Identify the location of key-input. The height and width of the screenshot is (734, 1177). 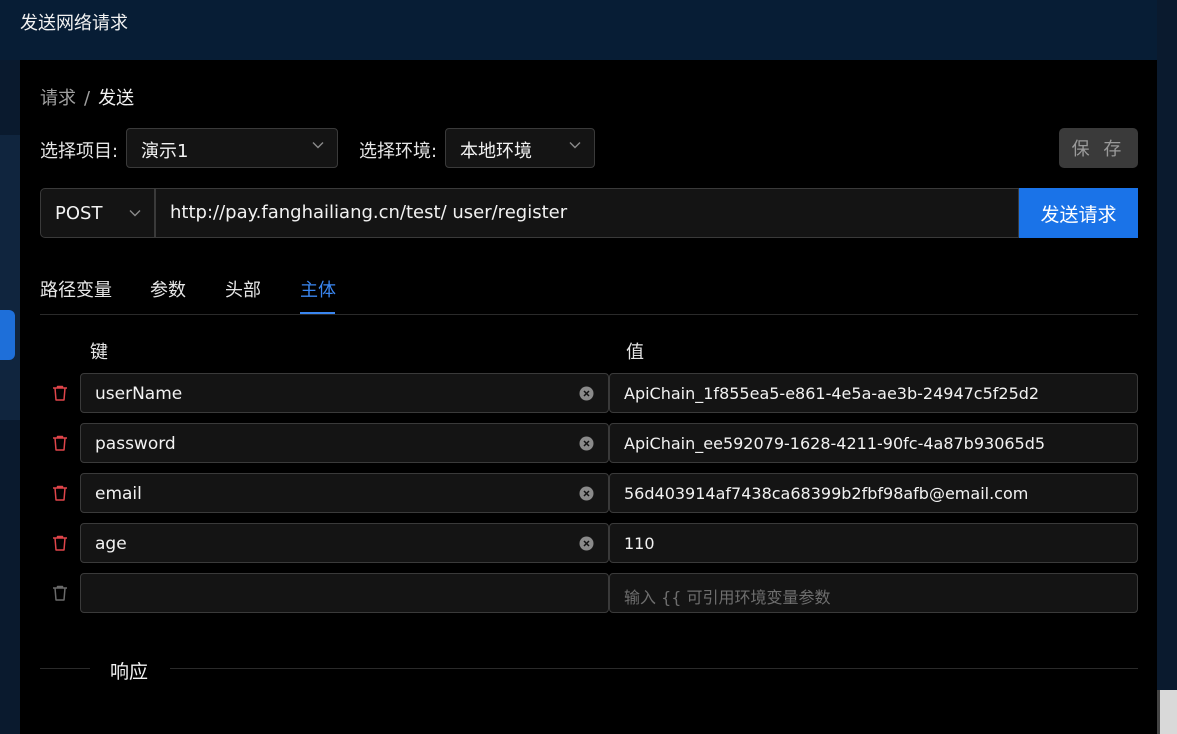
(344, 593).